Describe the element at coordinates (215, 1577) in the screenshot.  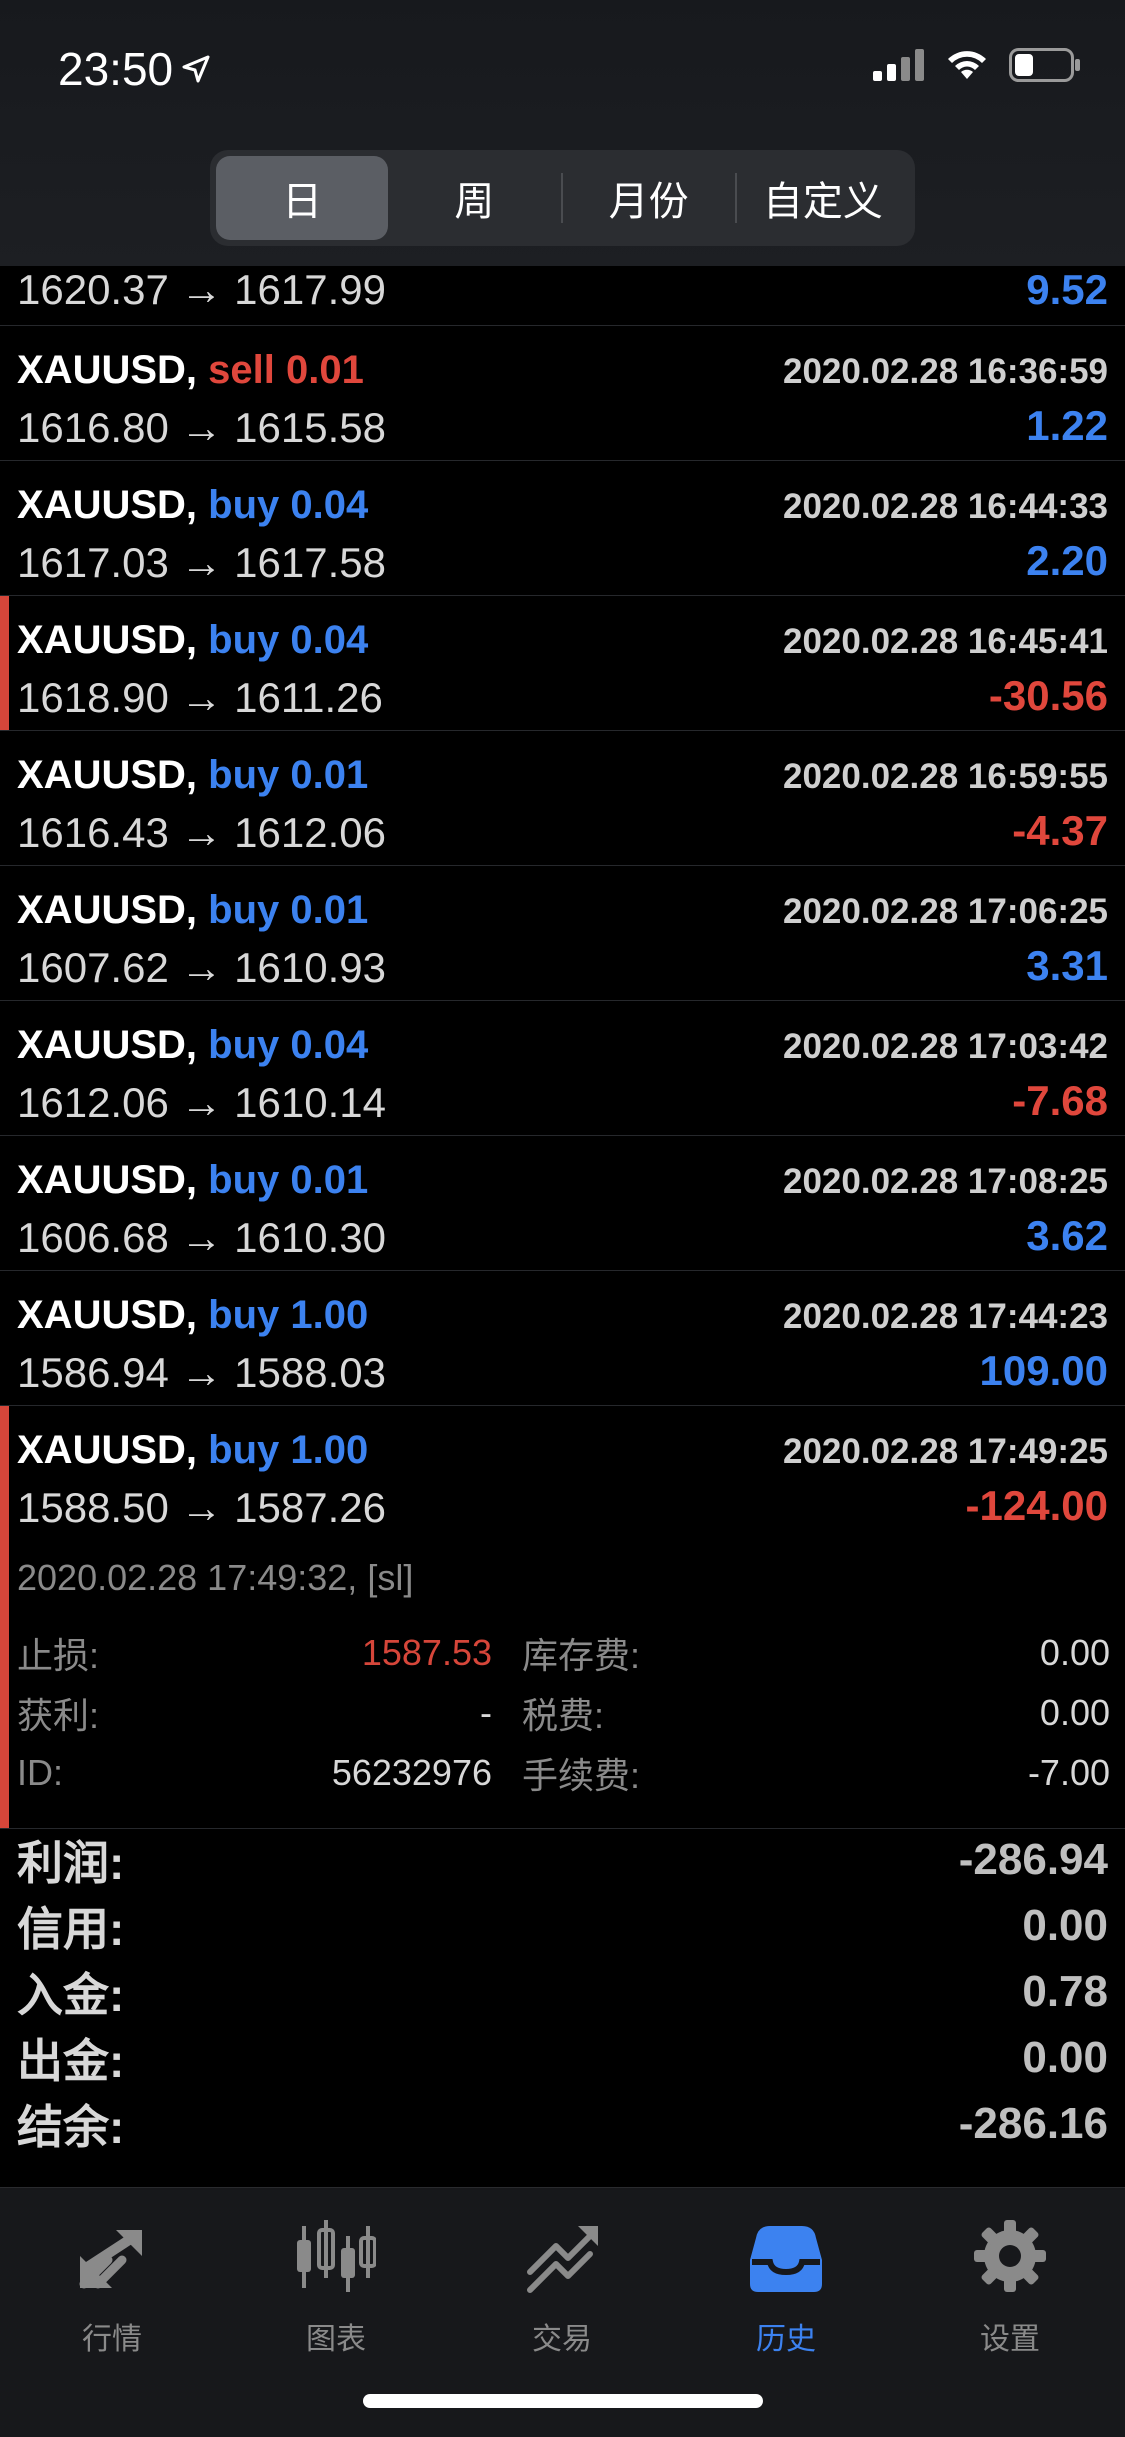
I see `close-info: 2020.02.28 17:49:32, [sl]` at that location.